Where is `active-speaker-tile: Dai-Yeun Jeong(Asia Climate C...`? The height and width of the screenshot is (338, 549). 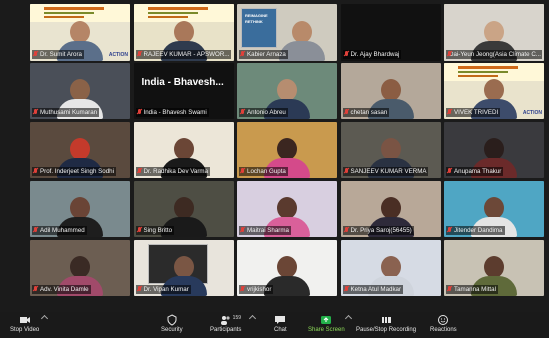 active-speaker-tile: Dai-Yeun Jeong(Asia Climate C... is located at coordinates (494, 32).